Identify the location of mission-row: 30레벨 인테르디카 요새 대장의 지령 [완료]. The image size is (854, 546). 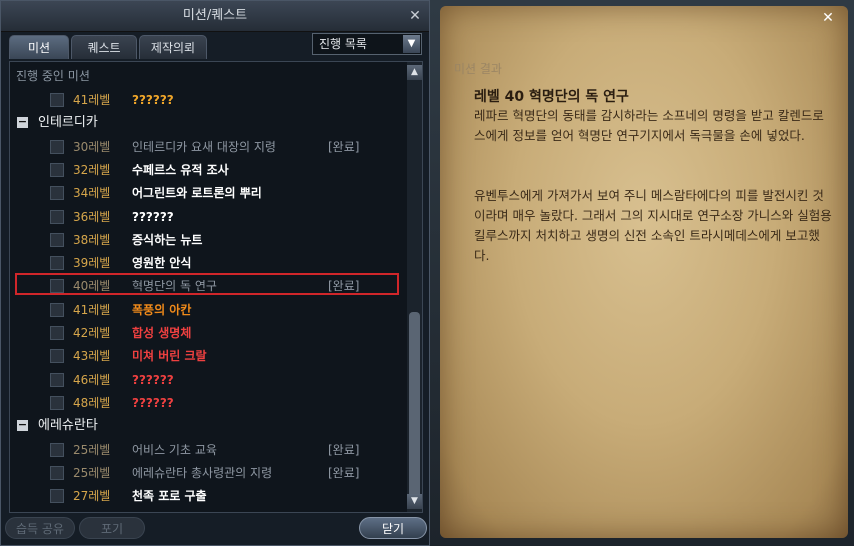
(208, 147).